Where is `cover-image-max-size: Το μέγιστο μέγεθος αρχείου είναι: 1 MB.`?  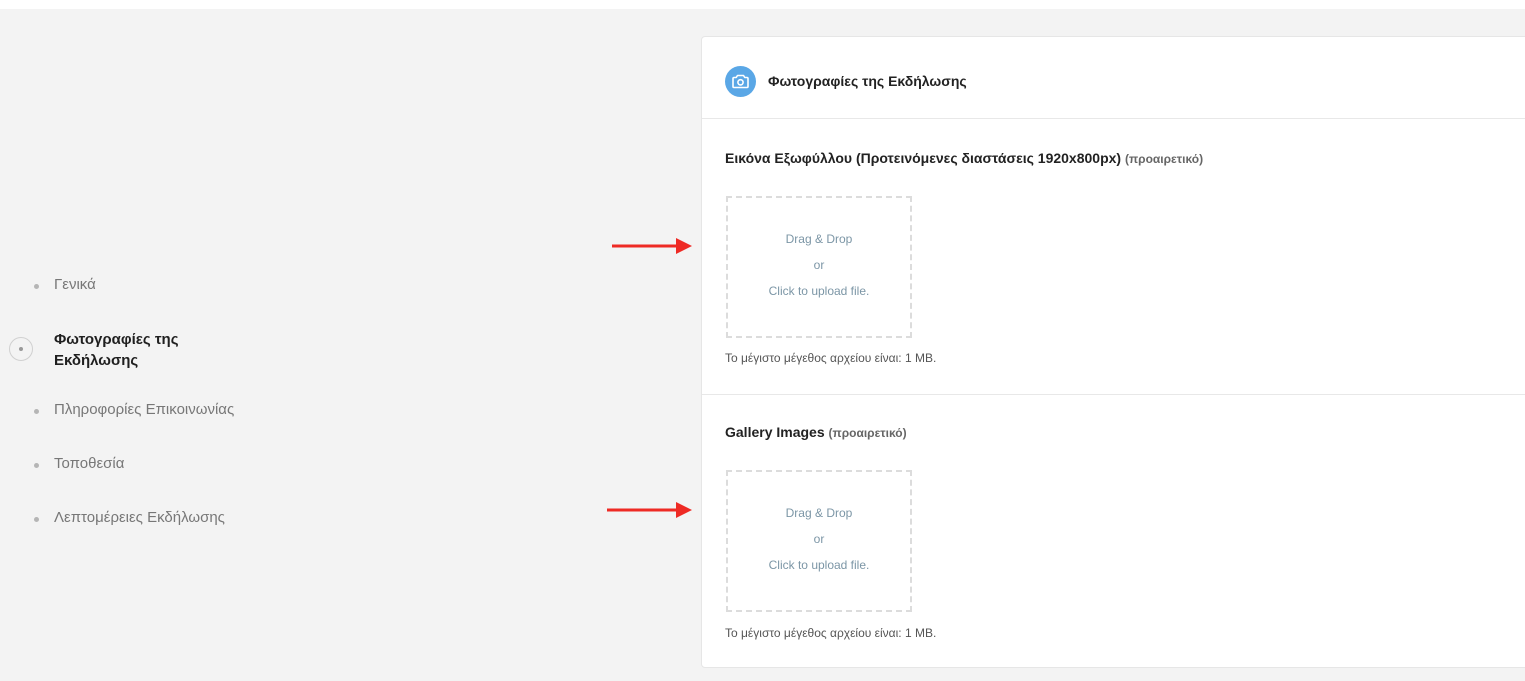 cover-image-max-size: Το μέγιστο μέγεθος αρχείου είναι: 1 MB. is located at coordinates (831, 358).